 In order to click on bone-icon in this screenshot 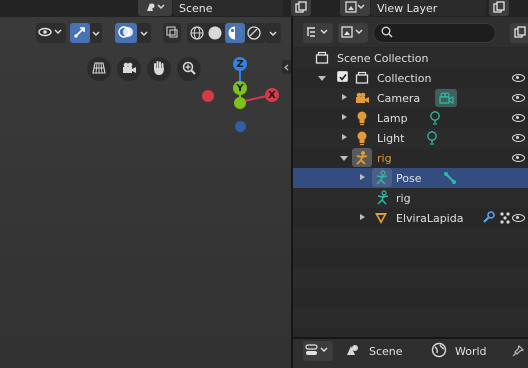, I will do `click(450, 179)`.